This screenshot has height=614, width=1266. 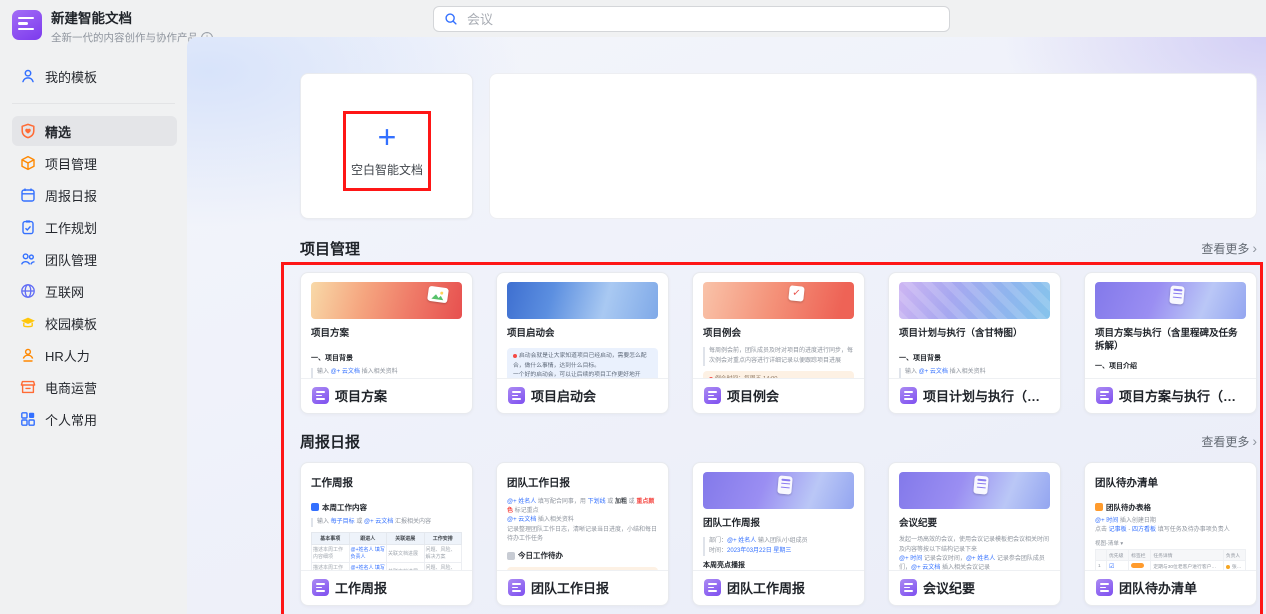 I want to click on template-name: 工作周报, so click(x=361, y=588).